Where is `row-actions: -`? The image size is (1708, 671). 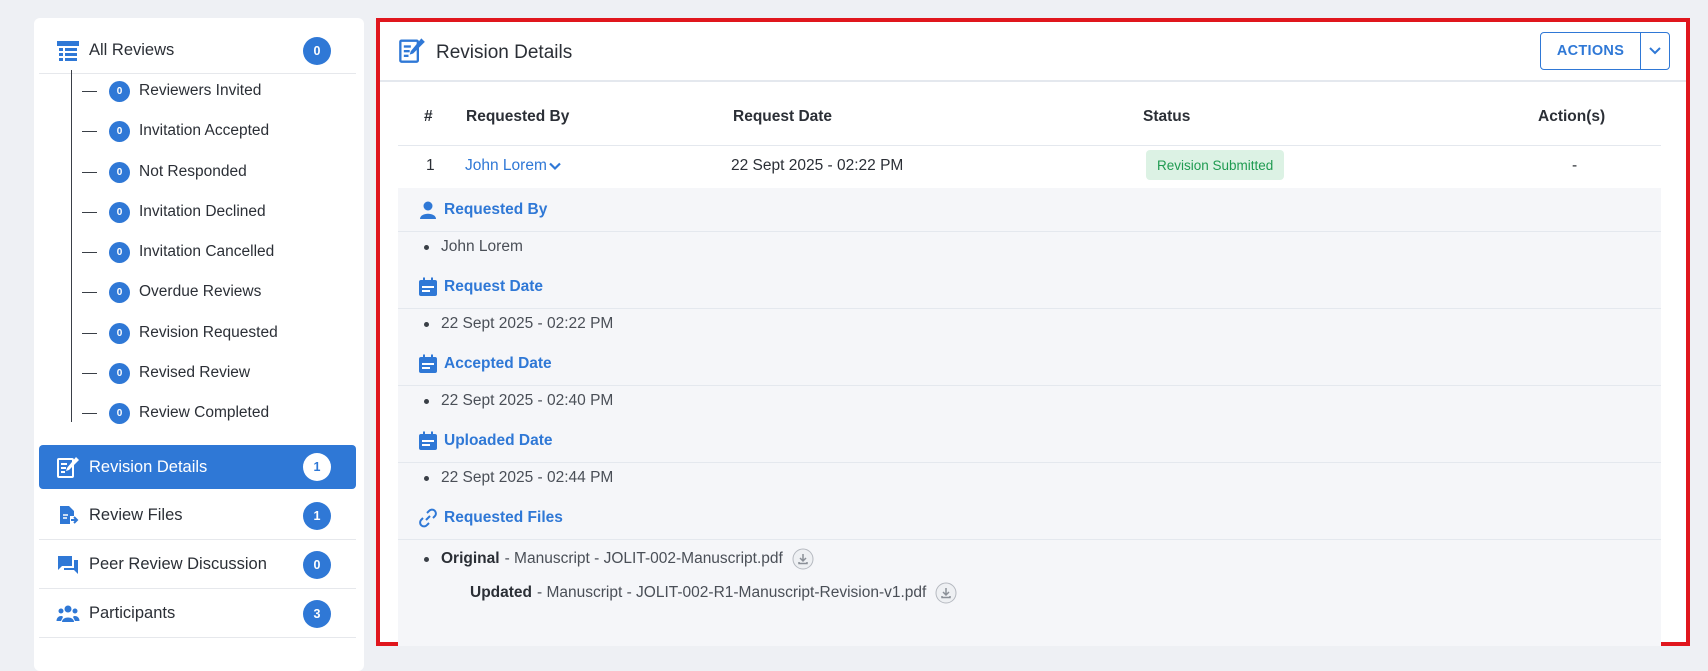 row-actions: - is located at coordinates (1575, 165).